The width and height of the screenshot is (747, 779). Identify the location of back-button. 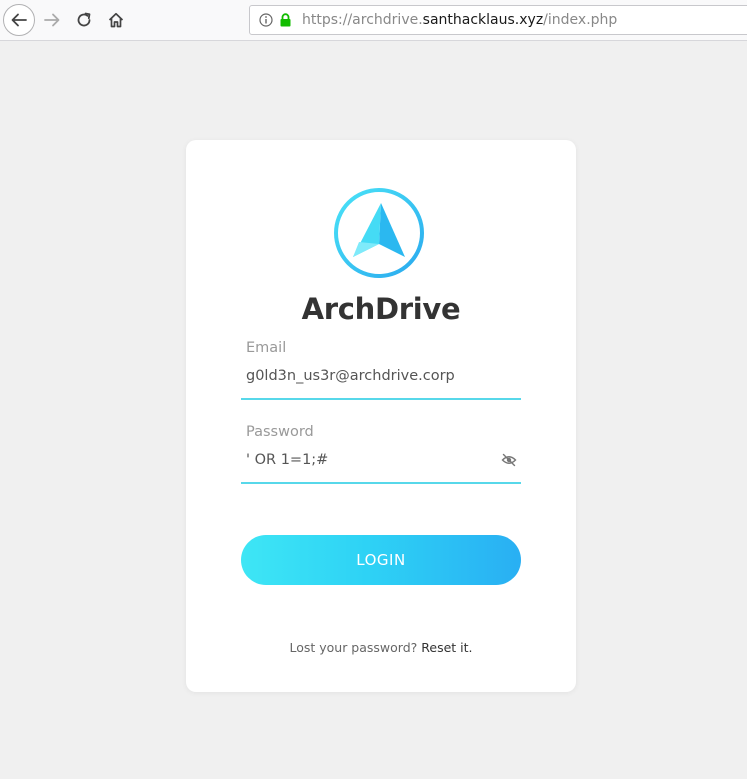
(19, 20).